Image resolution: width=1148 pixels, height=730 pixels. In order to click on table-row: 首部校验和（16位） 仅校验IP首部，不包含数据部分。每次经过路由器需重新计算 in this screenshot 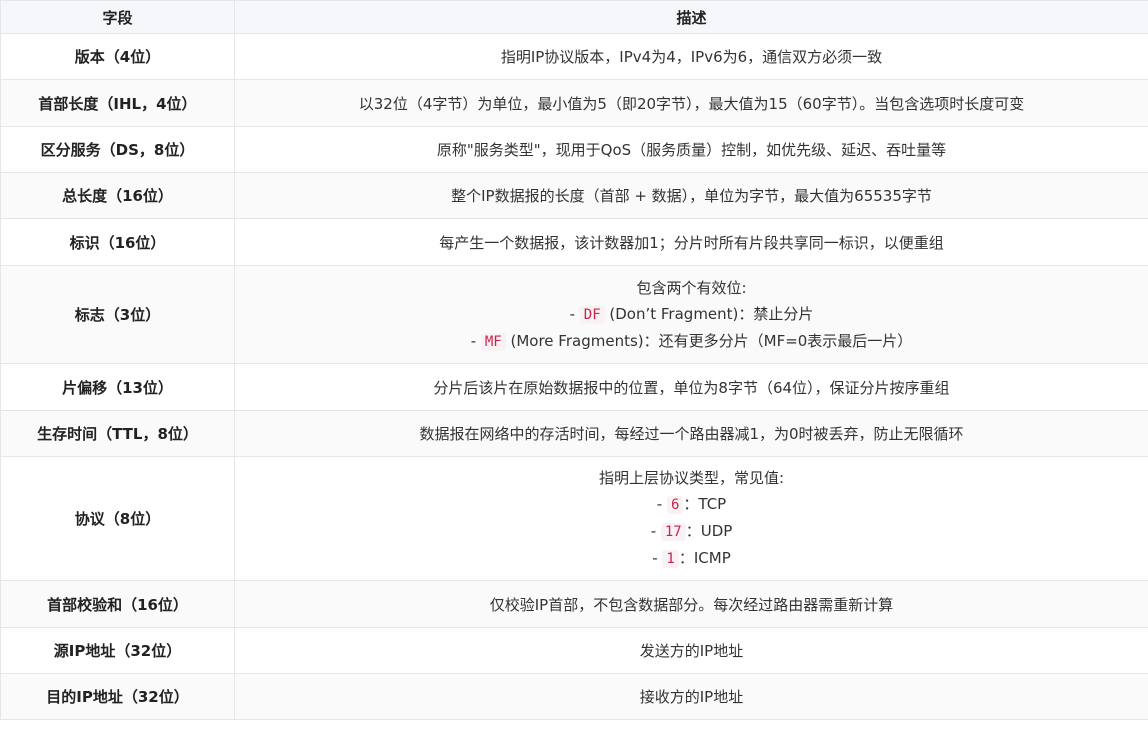, I will do `click(574, 604)`.